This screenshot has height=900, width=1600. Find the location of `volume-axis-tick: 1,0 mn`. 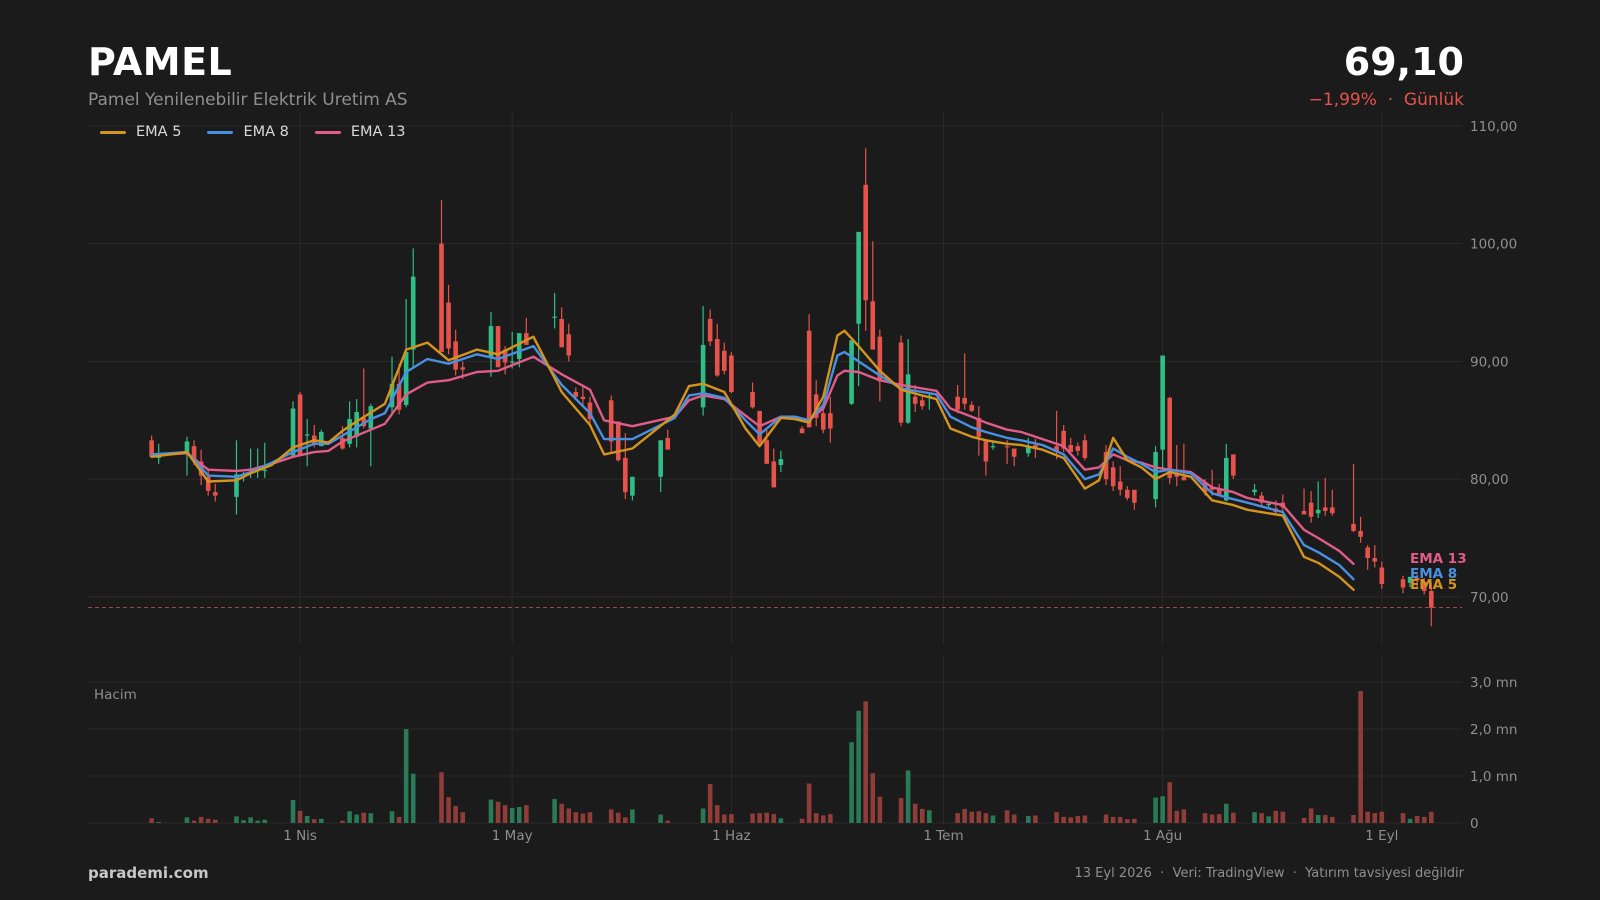

volume-axis-tick: 1,0 mn is located at coordinates (1493, 777).